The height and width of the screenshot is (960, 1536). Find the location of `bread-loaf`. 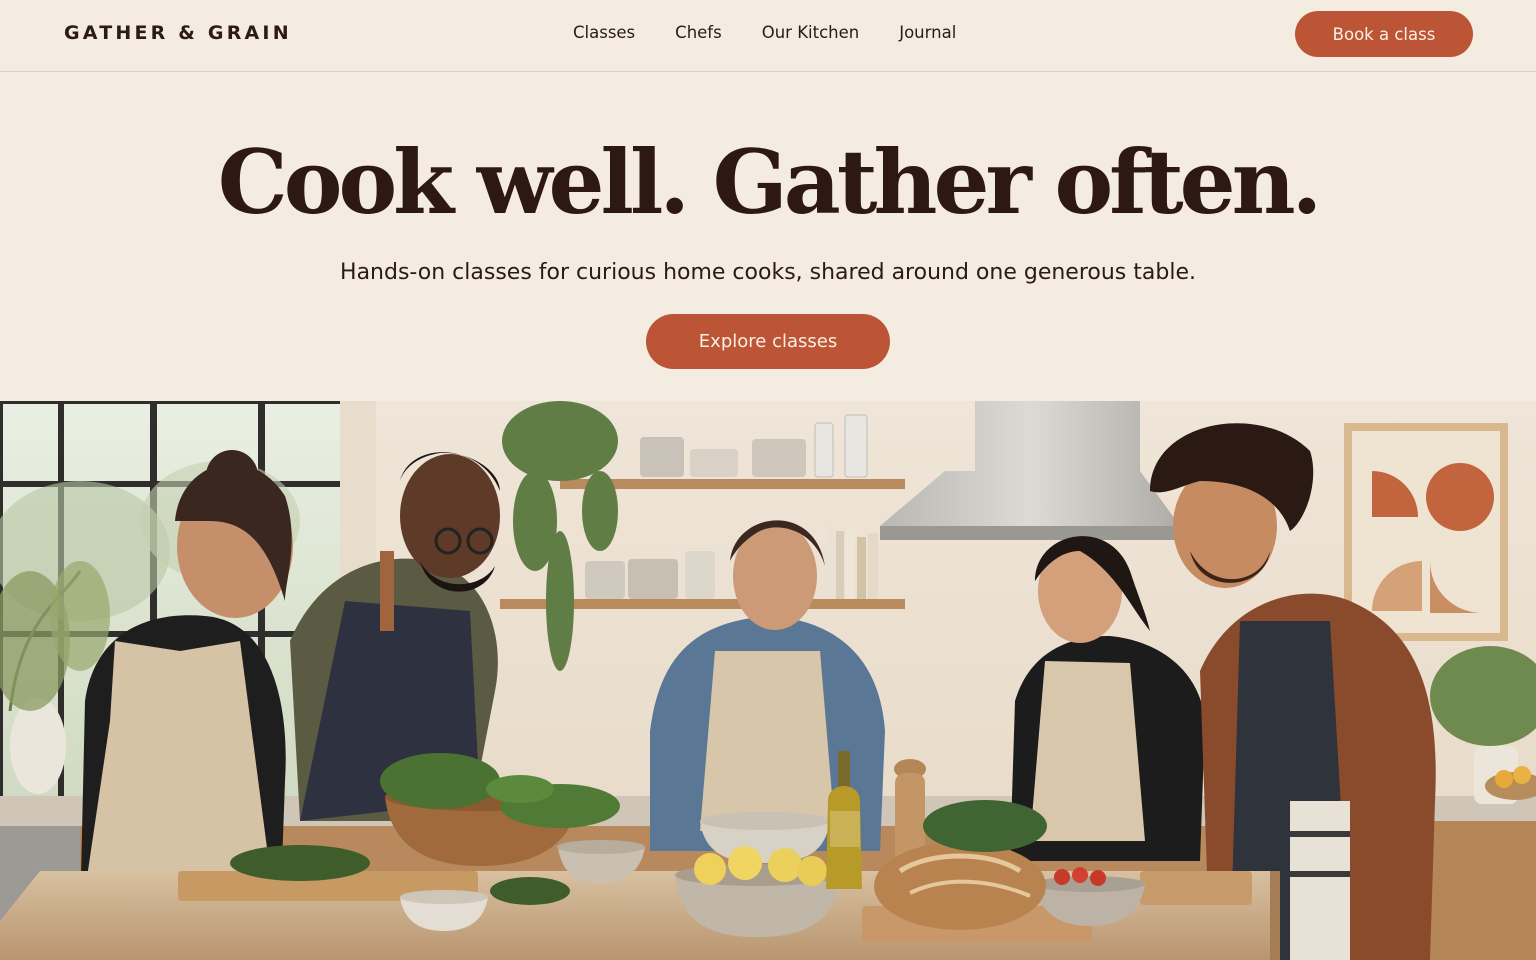

bread-loaf is located at coordinates (960, 886).